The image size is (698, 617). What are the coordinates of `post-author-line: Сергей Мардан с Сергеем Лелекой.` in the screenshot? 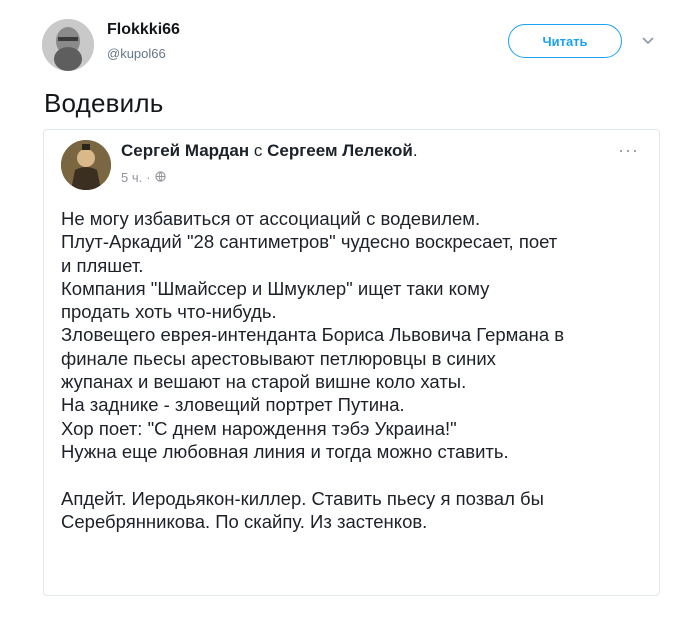 It's located at (269, 150).